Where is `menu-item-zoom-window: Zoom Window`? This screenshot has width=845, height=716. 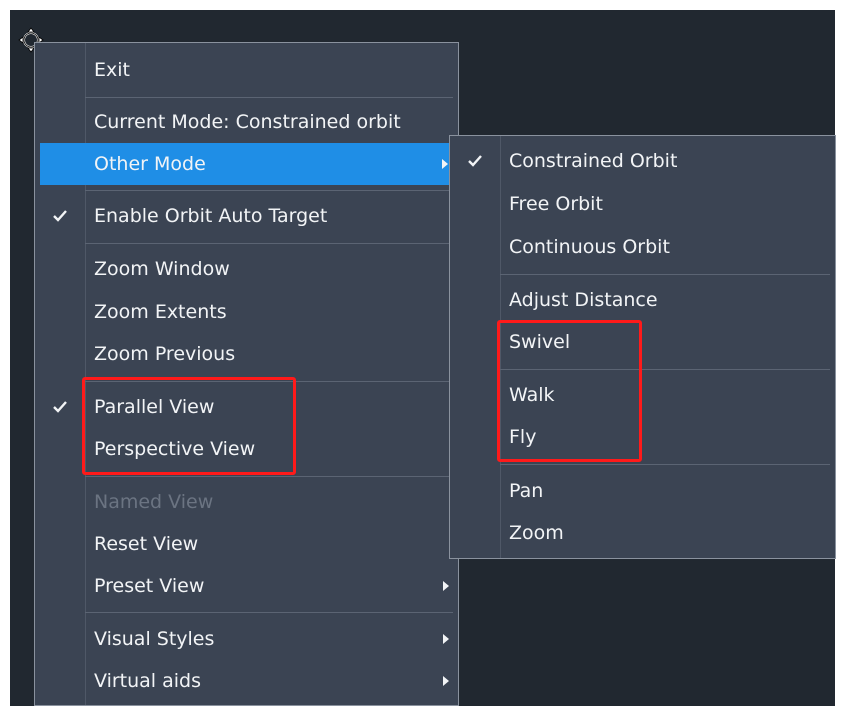
menu-item-zoom-window: Zoom Window is located at coordinates (246, 269).